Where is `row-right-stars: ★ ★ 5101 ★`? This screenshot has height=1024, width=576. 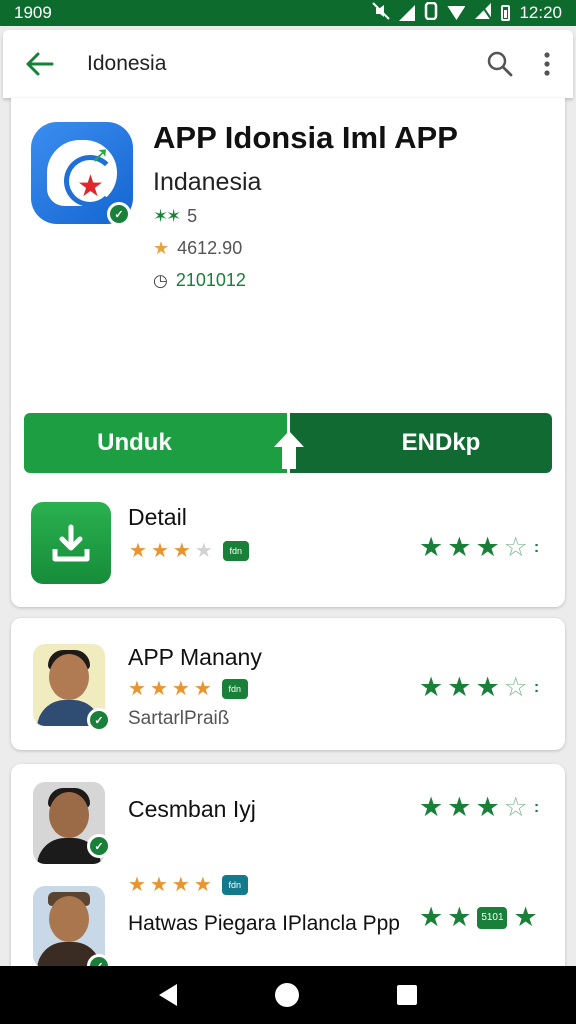 row-right-stars: ★ ★ 5101 ★ is located at coordinates (478, 917).